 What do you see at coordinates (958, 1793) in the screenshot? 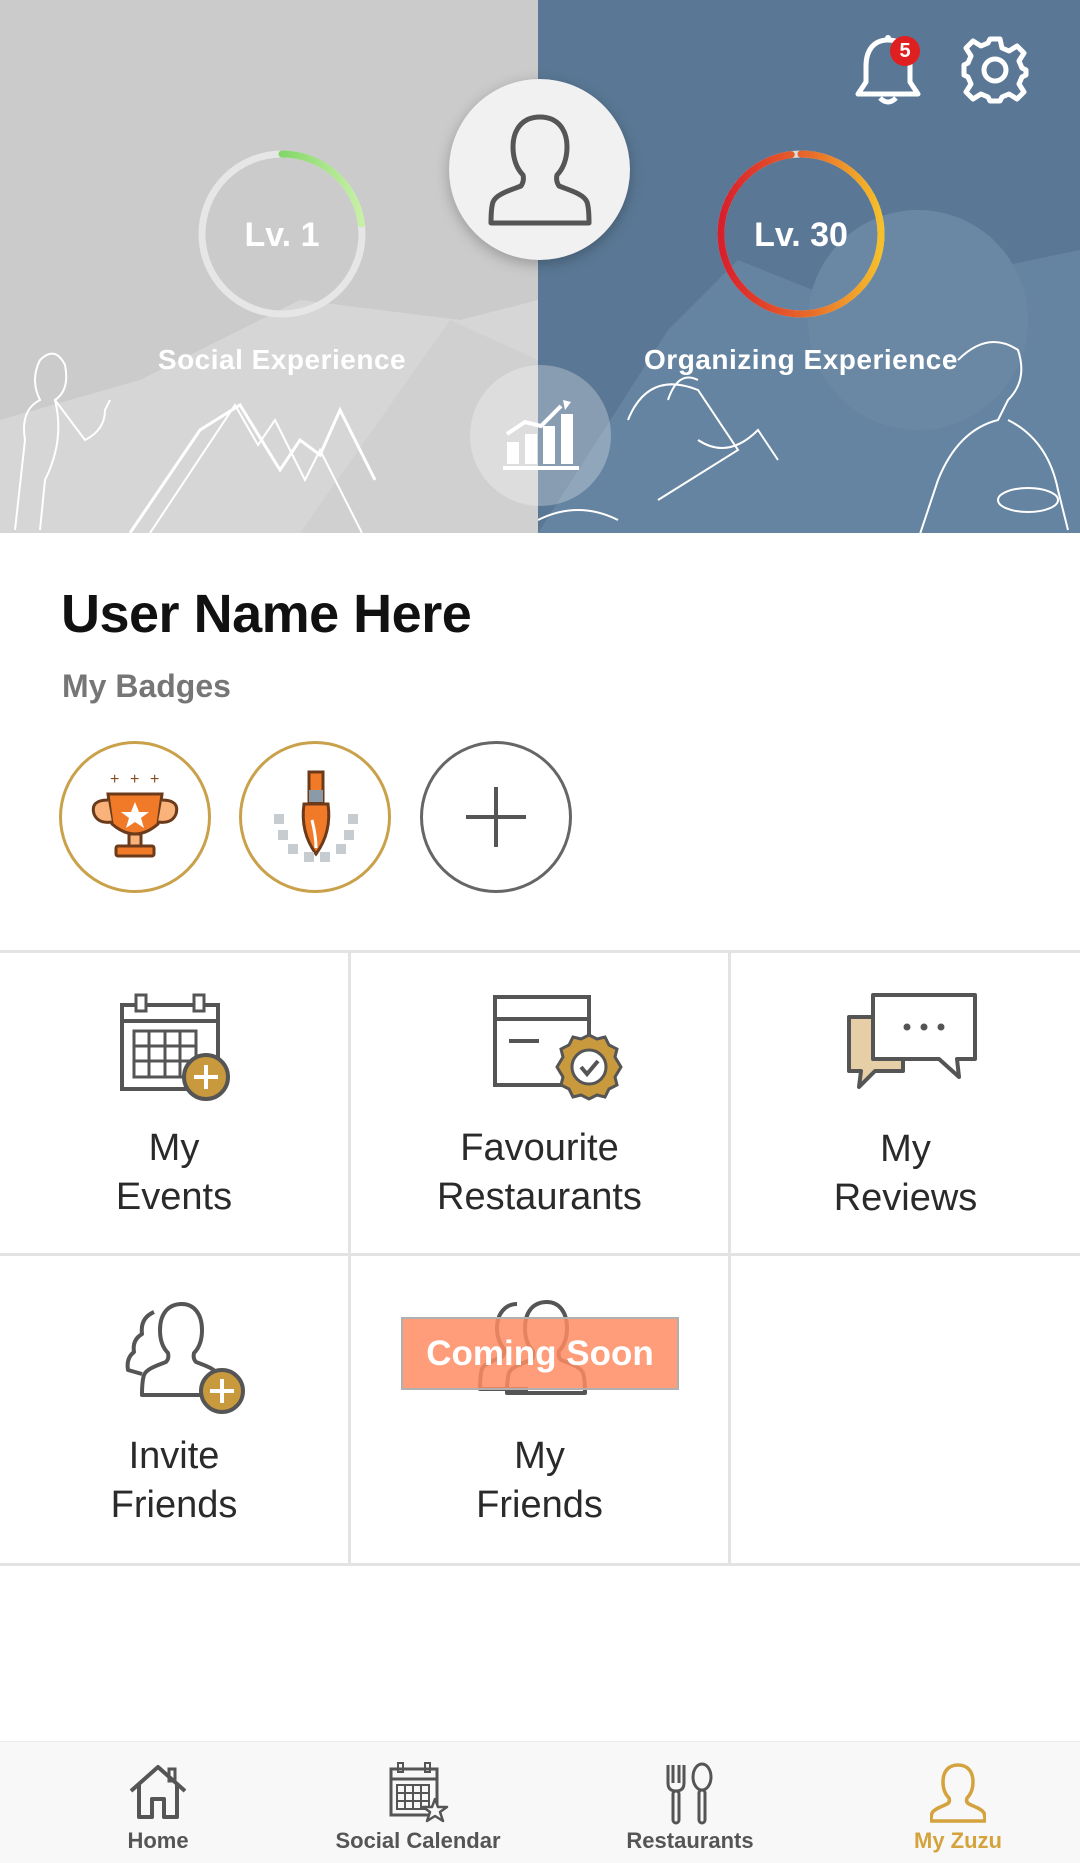
I see `person-icon` at bounding box center [958, 1793].